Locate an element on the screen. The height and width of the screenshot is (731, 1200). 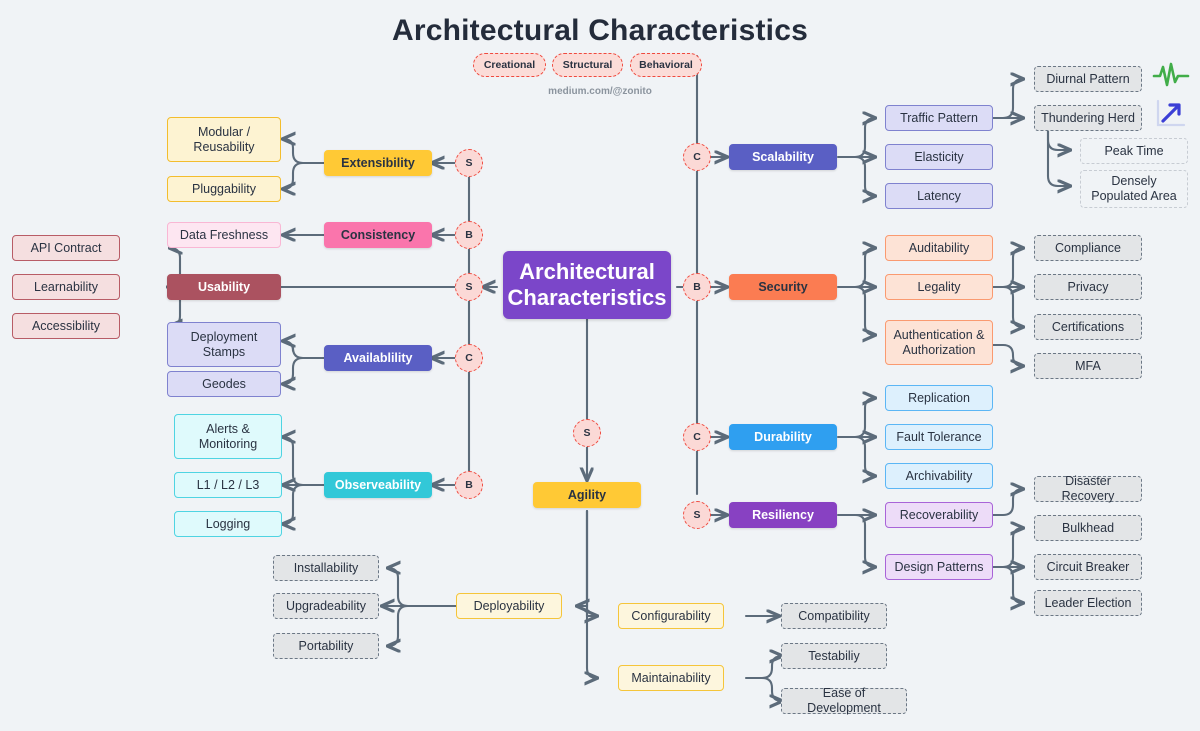
node-deployability: Deployability is located at coordinates (509, 606).